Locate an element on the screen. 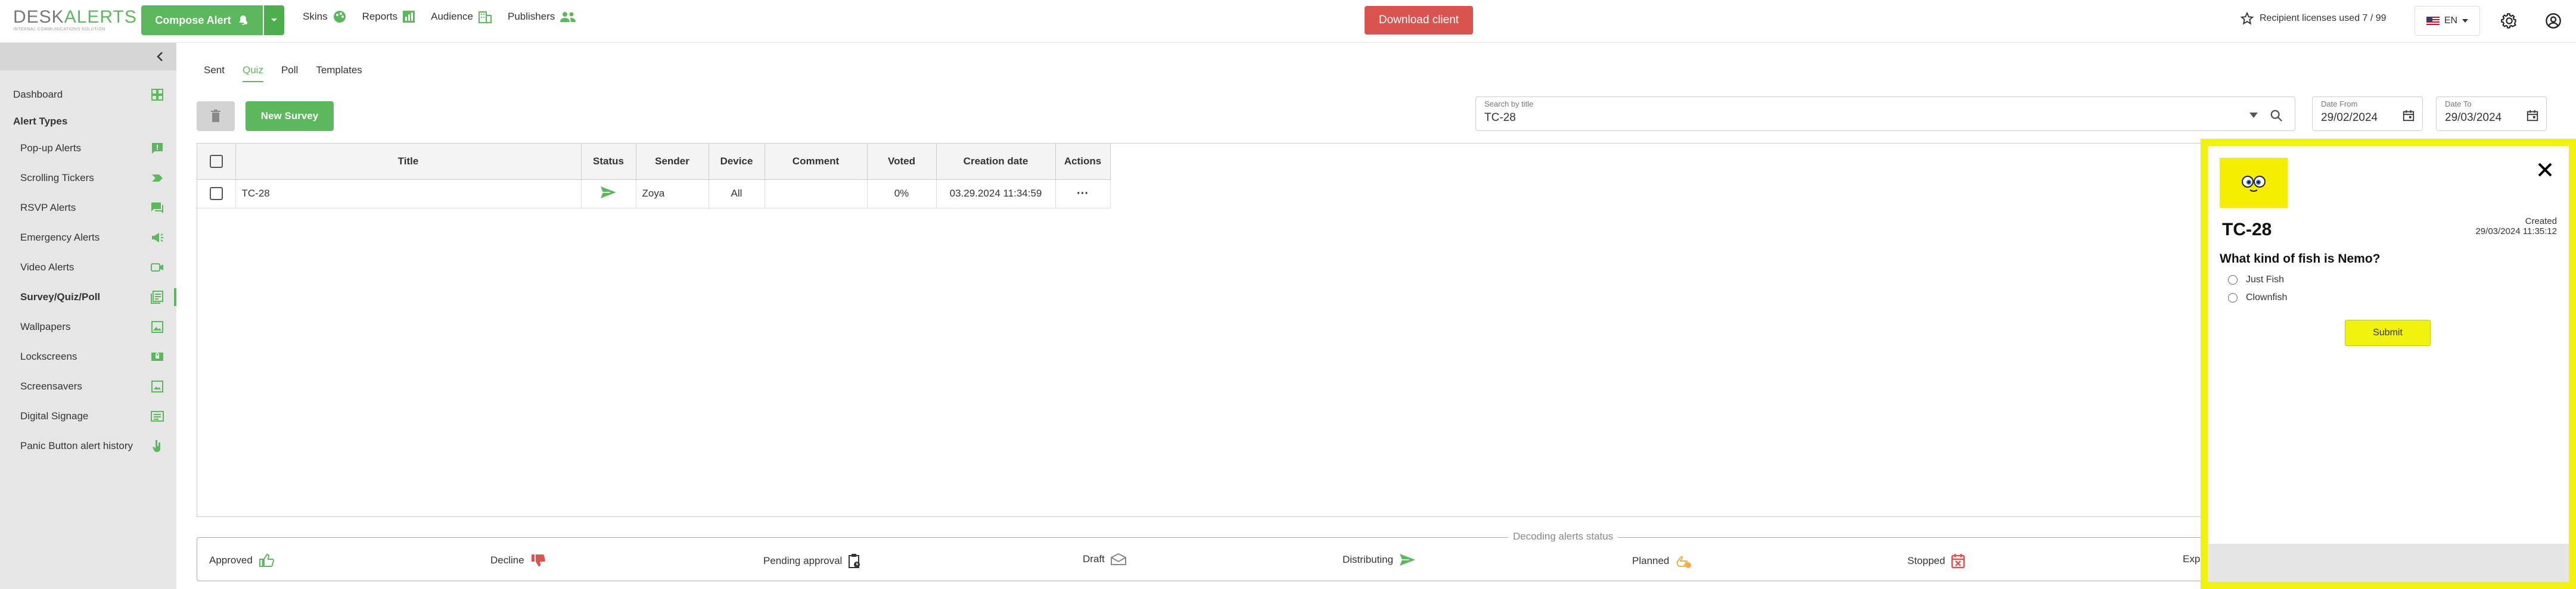 This screenshot has width=2576, height=589. legend-draft: Draft is located at coordinates (1104, 559).